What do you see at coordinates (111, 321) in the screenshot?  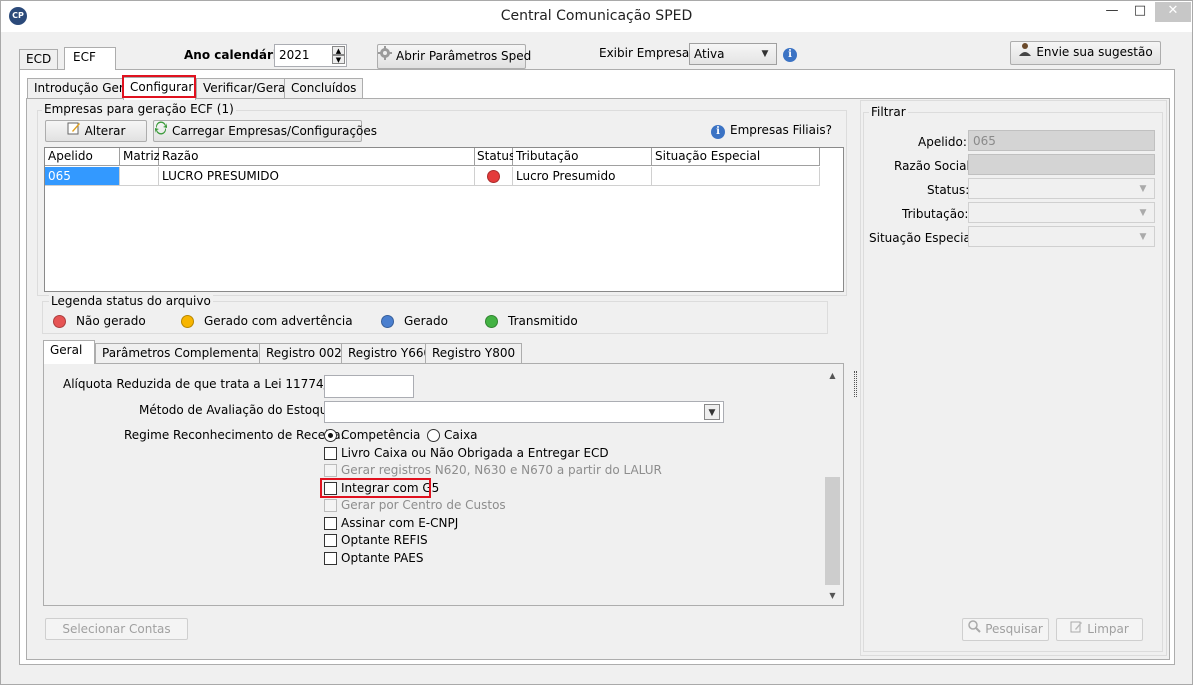 I see `legend-nao-gerado: Não gerado` at bounding box center [111, 321].